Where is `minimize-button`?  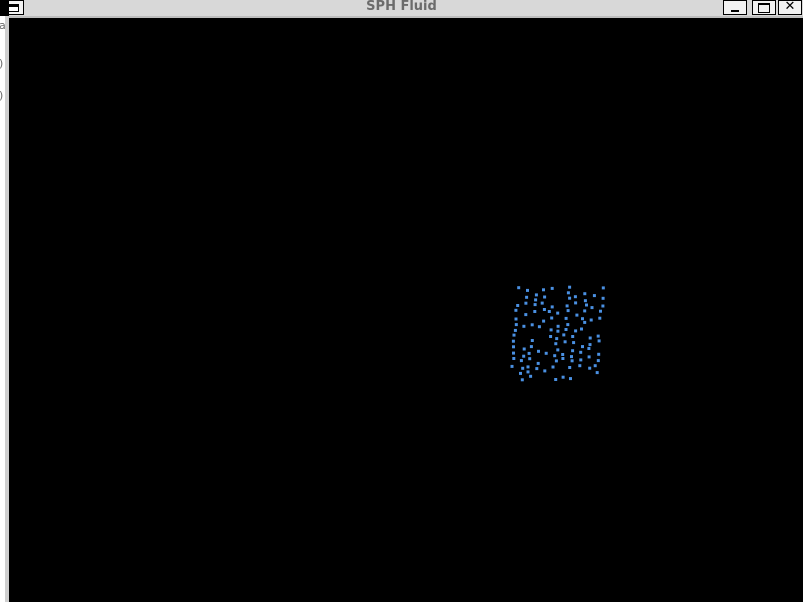
minimize-button is located at coordinates (735, 7).